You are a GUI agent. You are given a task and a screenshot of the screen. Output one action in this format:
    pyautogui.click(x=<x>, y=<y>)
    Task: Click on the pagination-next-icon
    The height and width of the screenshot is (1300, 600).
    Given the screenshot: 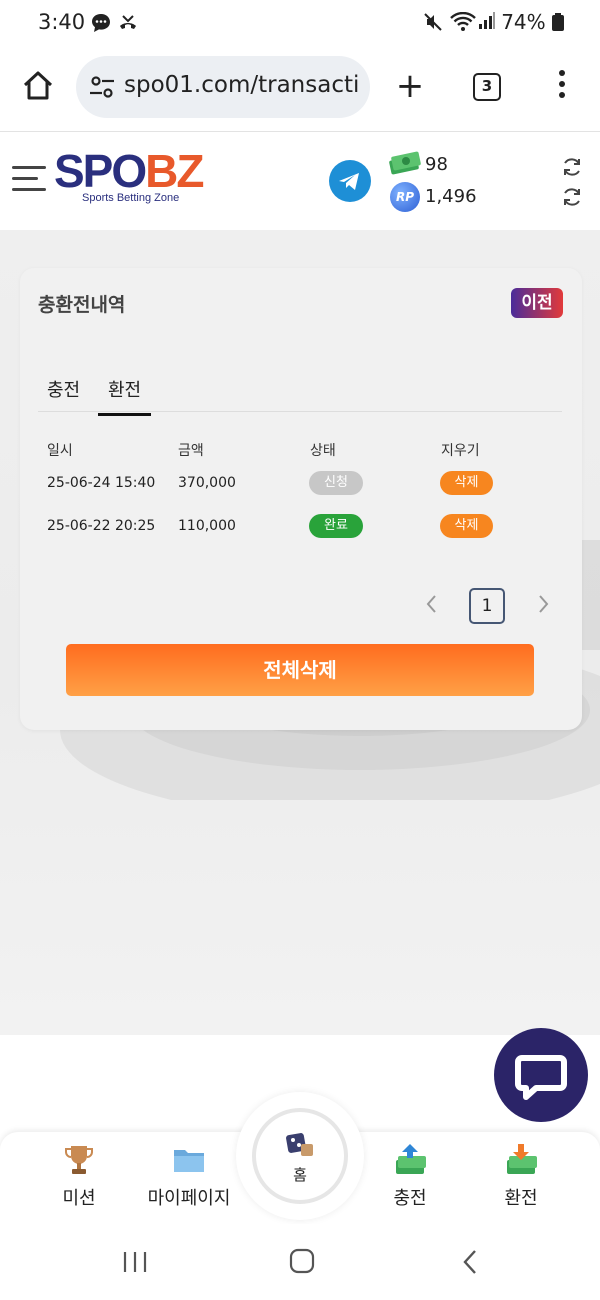 What is the action you would take?
    pyautogui.click(x=544, y=604)
    